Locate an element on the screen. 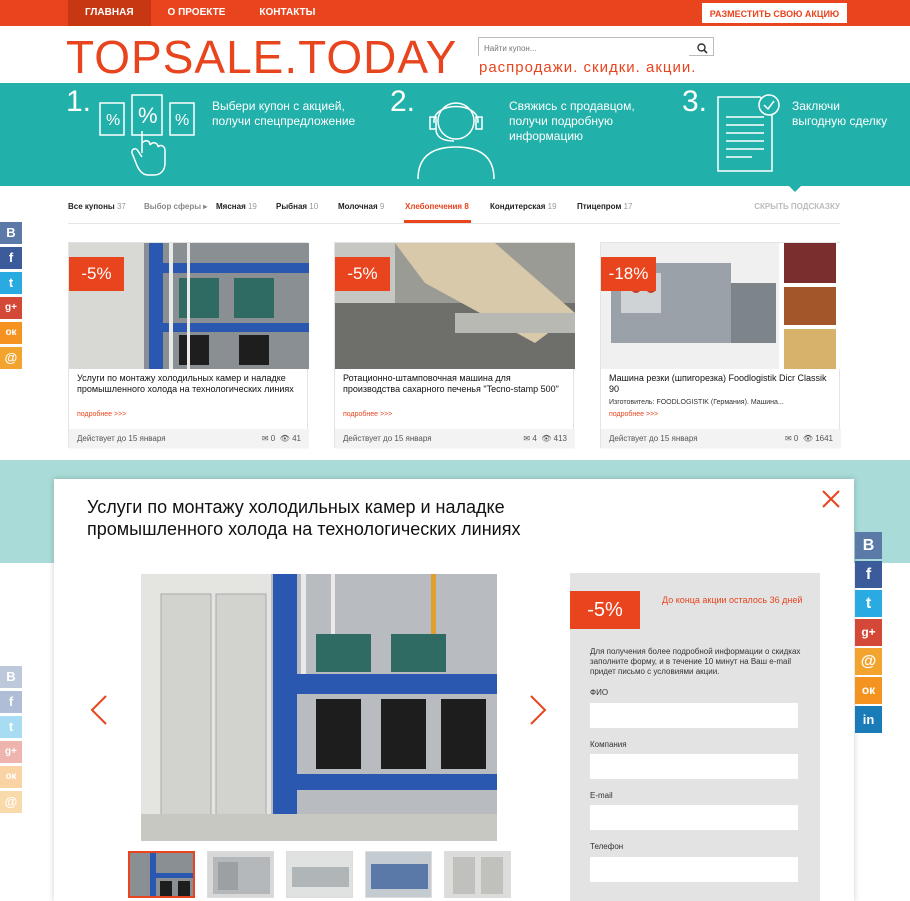  main-nav: ГЛАВНАЯ О ПРОЕКТЕ КОНТАКТЫ is located at coordinates (200, 13).